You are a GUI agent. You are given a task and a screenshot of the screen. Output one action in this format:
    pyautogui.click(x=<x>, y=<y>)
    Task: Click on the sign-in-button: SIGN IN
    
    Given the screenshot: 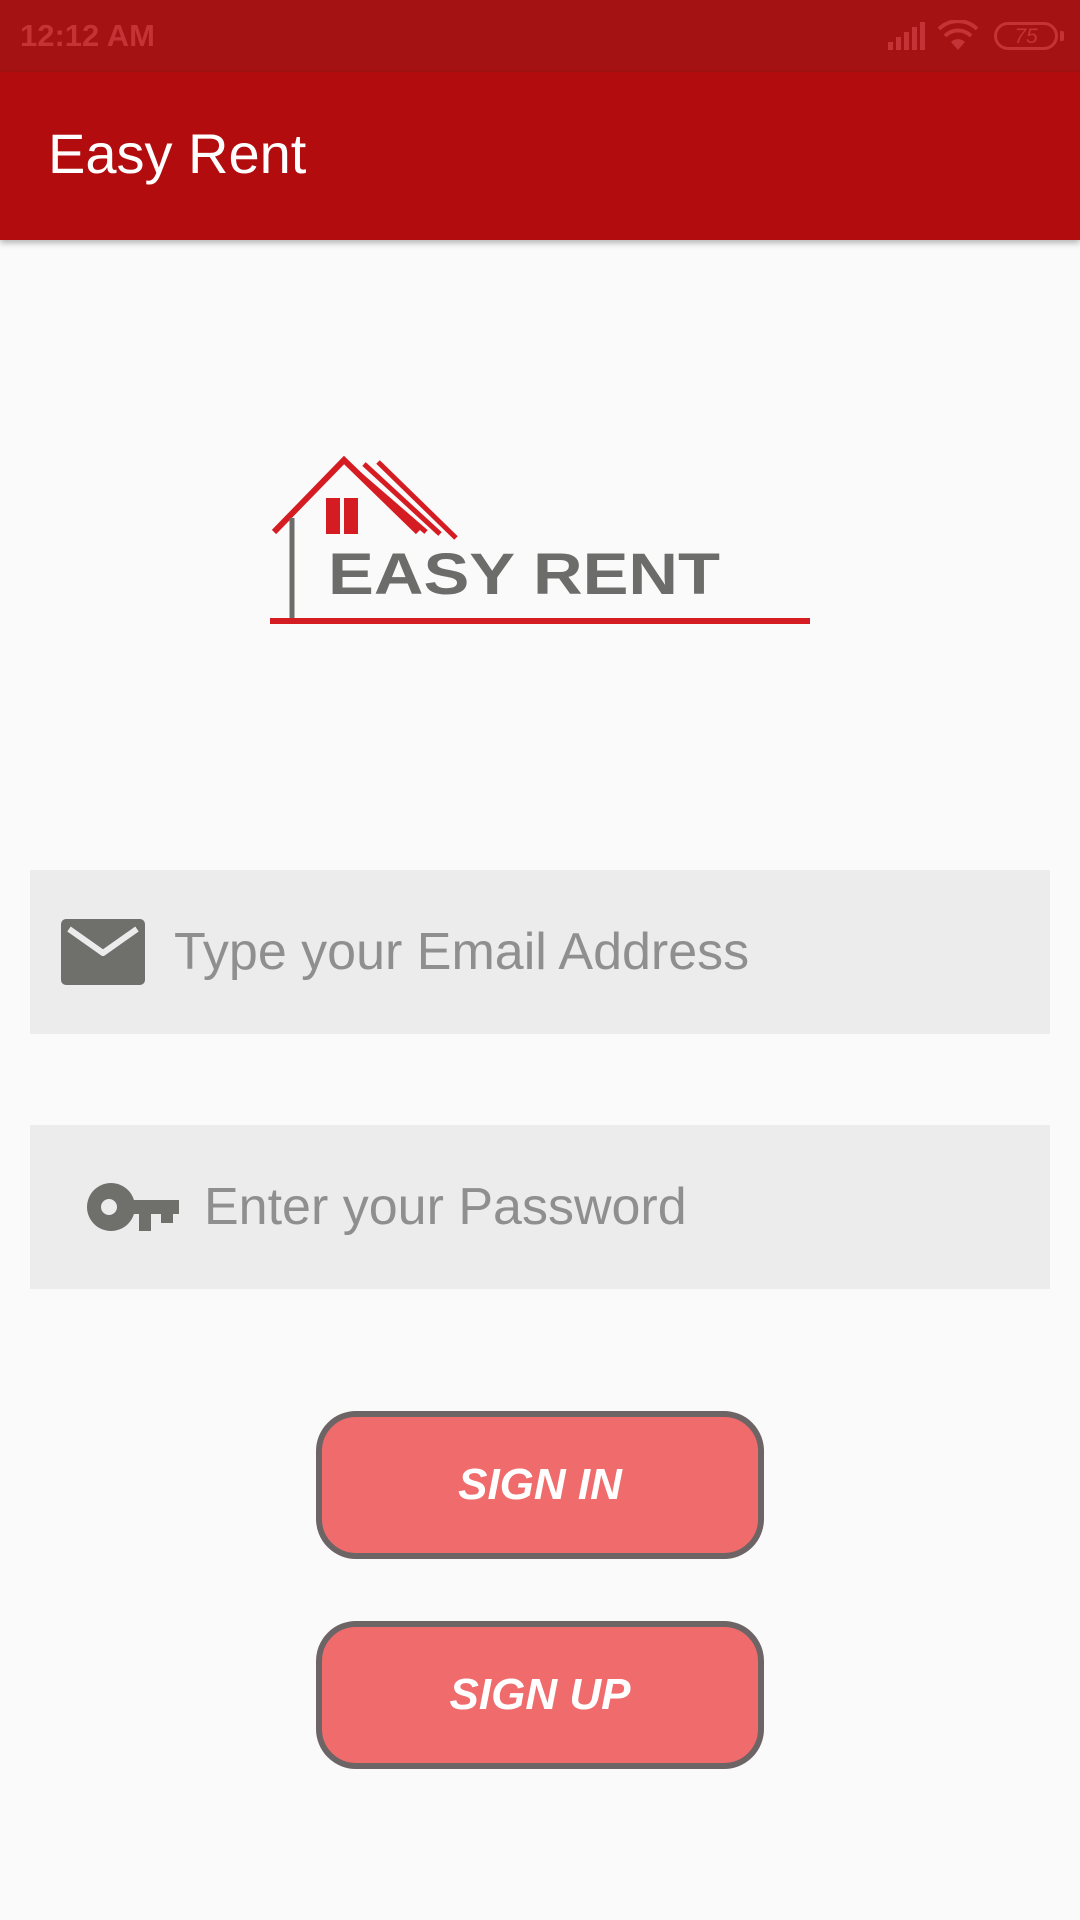 What is the action you would take?
    pyautogui.click(x=540, y=1485)
    